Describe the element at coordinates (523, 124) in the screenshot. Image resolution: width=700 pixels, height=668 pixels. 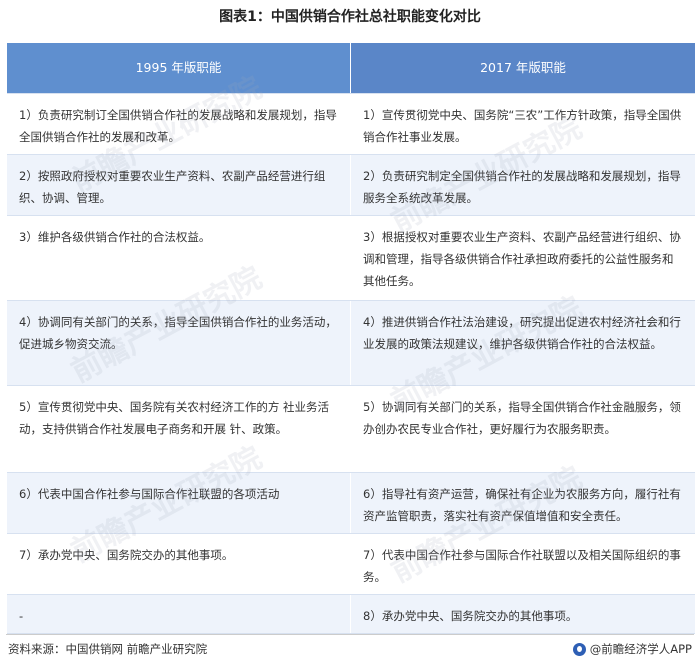
I see `cell-2017: 1）宣传贯彻党中央、国务院“三农”工作方针政策，指导全国供销合作社事业发展。` at that location.